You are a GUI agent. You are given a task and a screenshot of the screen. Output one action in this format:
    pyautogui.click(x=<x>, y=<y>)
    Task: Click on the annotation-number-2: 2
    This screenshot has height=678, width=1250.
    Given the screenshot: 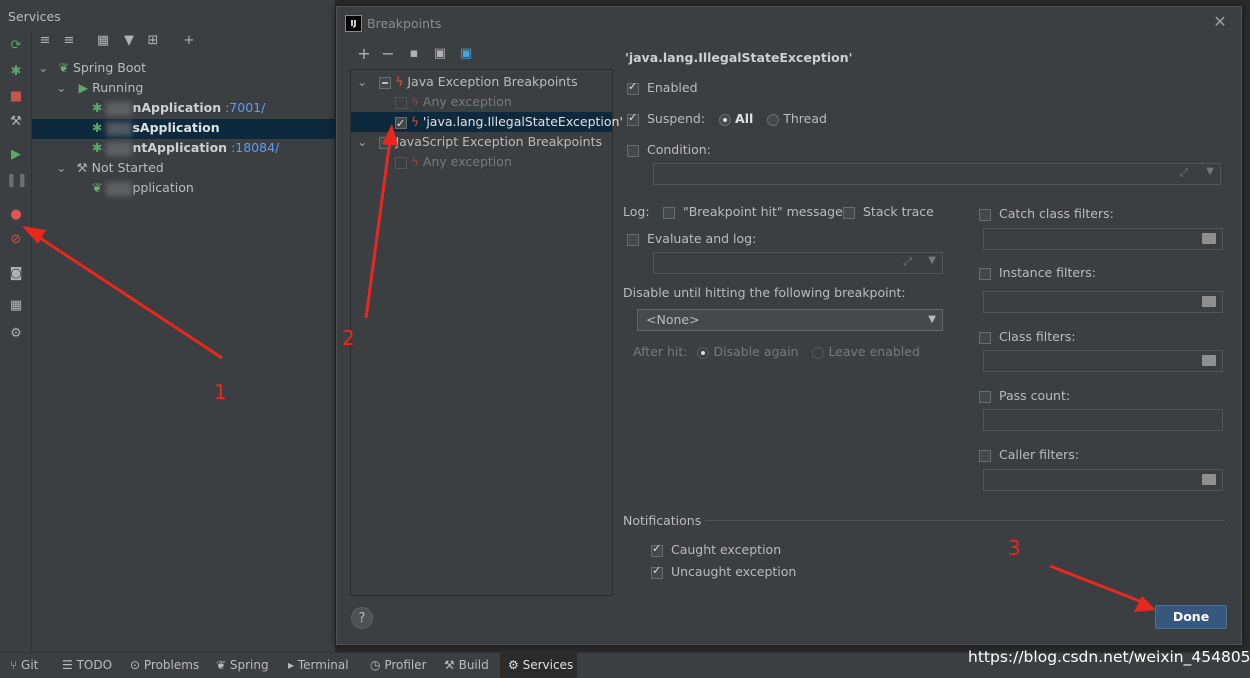 What is the action you would take?
    pyautogui.click(x=348, y=338)
    